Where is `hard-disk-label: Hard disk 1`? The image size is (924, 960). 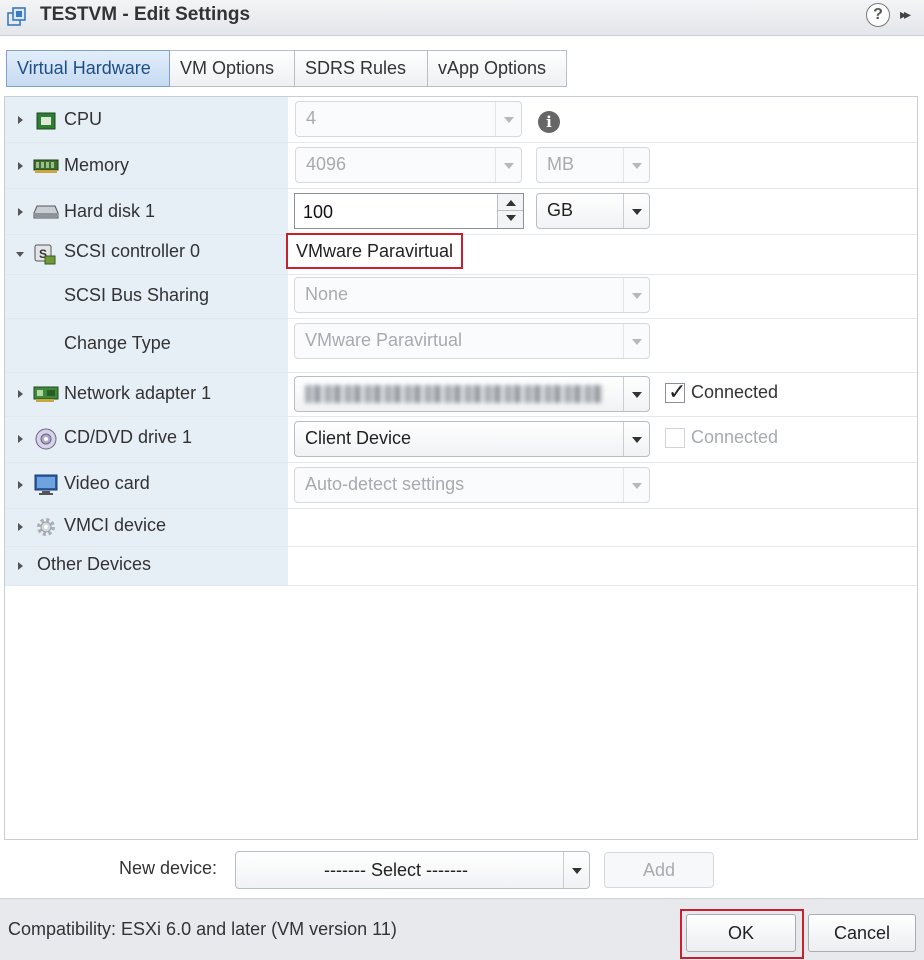
hard-disk-label: Hard disk 1 is located at coordinates (110, 211).